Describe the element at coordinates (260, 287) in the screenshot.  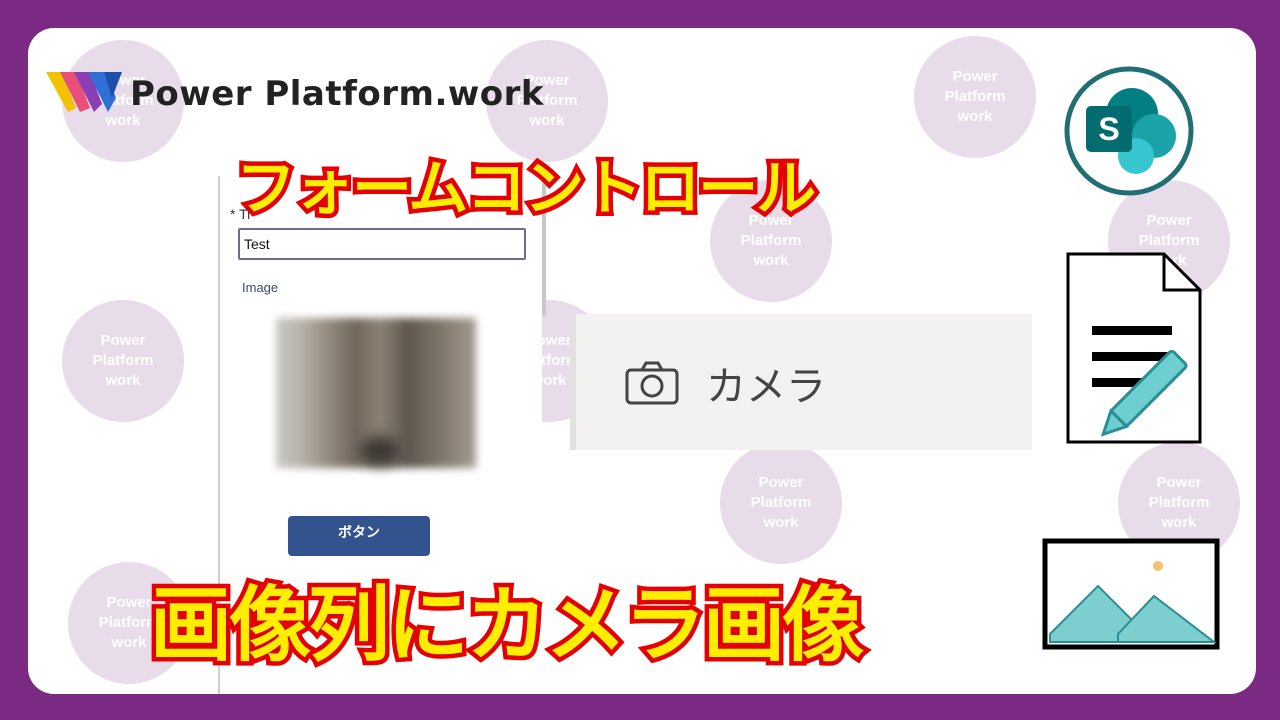
I see `image-field-label: Image` at that location.